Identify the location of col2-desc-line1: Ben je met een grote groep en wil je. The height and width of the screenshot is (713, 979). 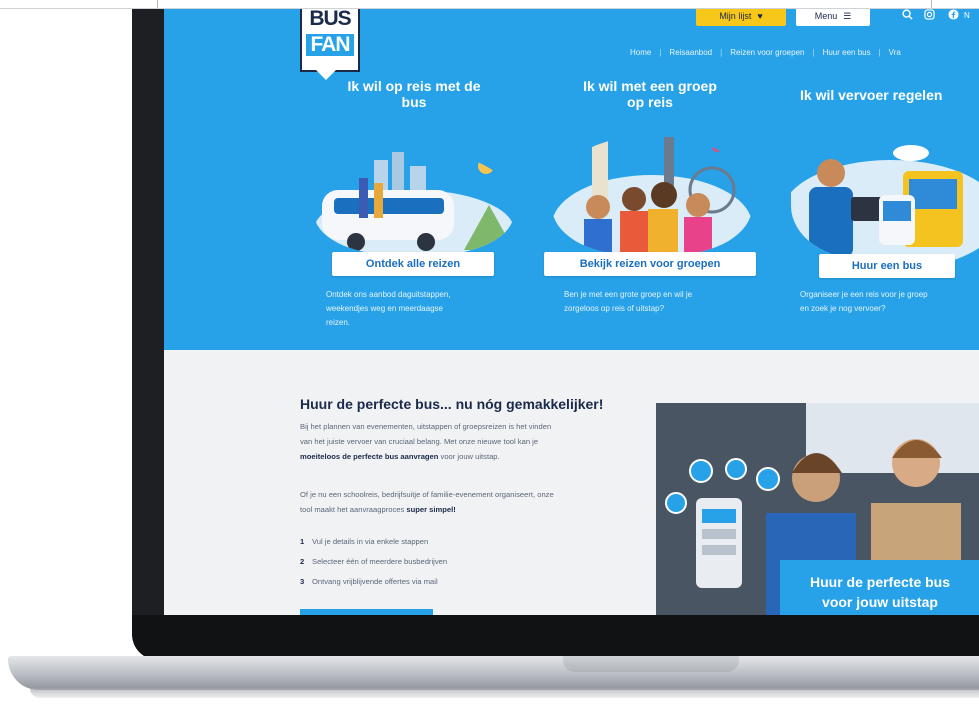
(628, 294).